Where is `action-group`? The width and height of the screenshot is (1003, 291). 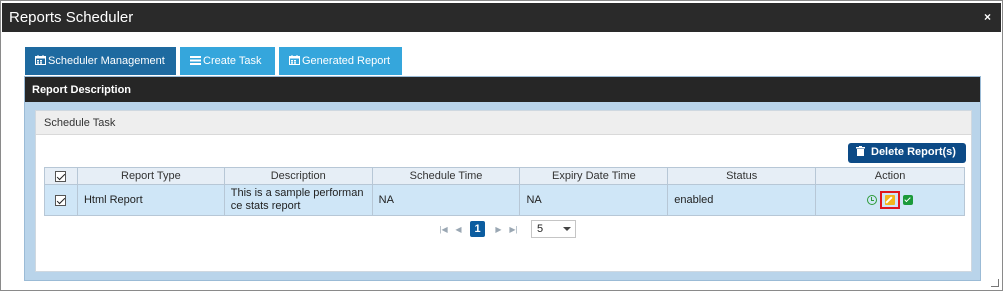
action-group is located at coordinates (890, 200).